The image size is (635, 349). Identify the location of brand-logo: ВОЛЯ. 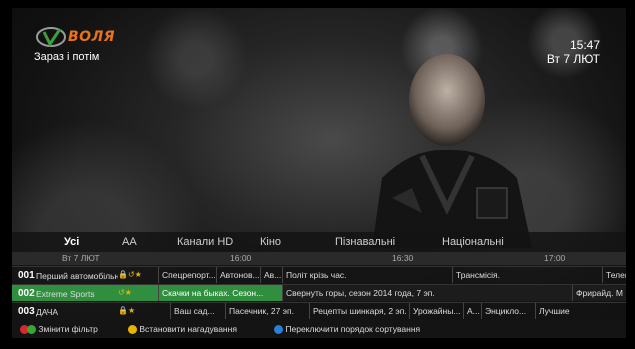
(75, 37).